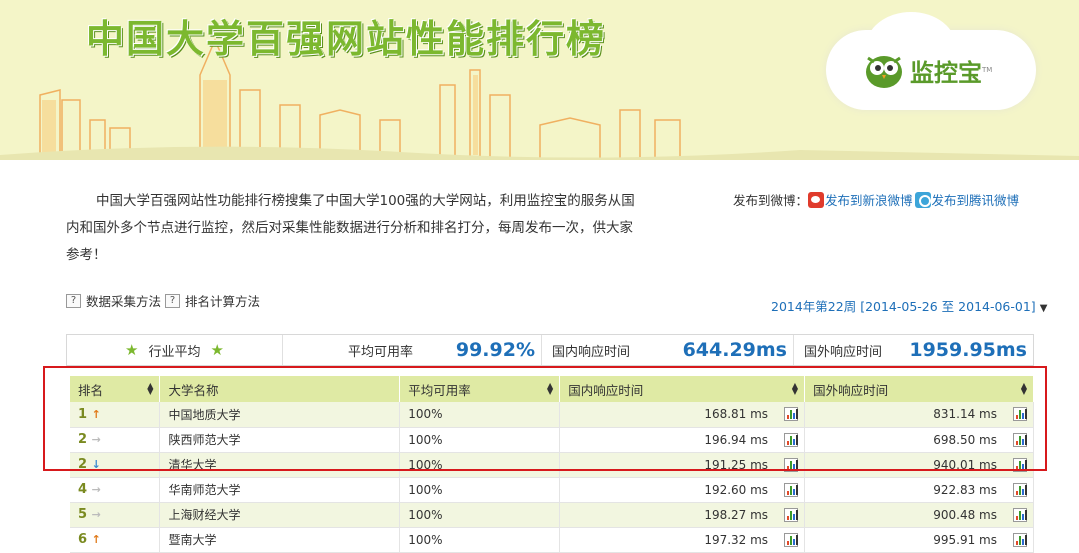 This screenshot has height=553, width=1079. Describe the element at coordinates (280, 515) in the screenshot. I see `university-name-cell: 上海财经大学` at that location.